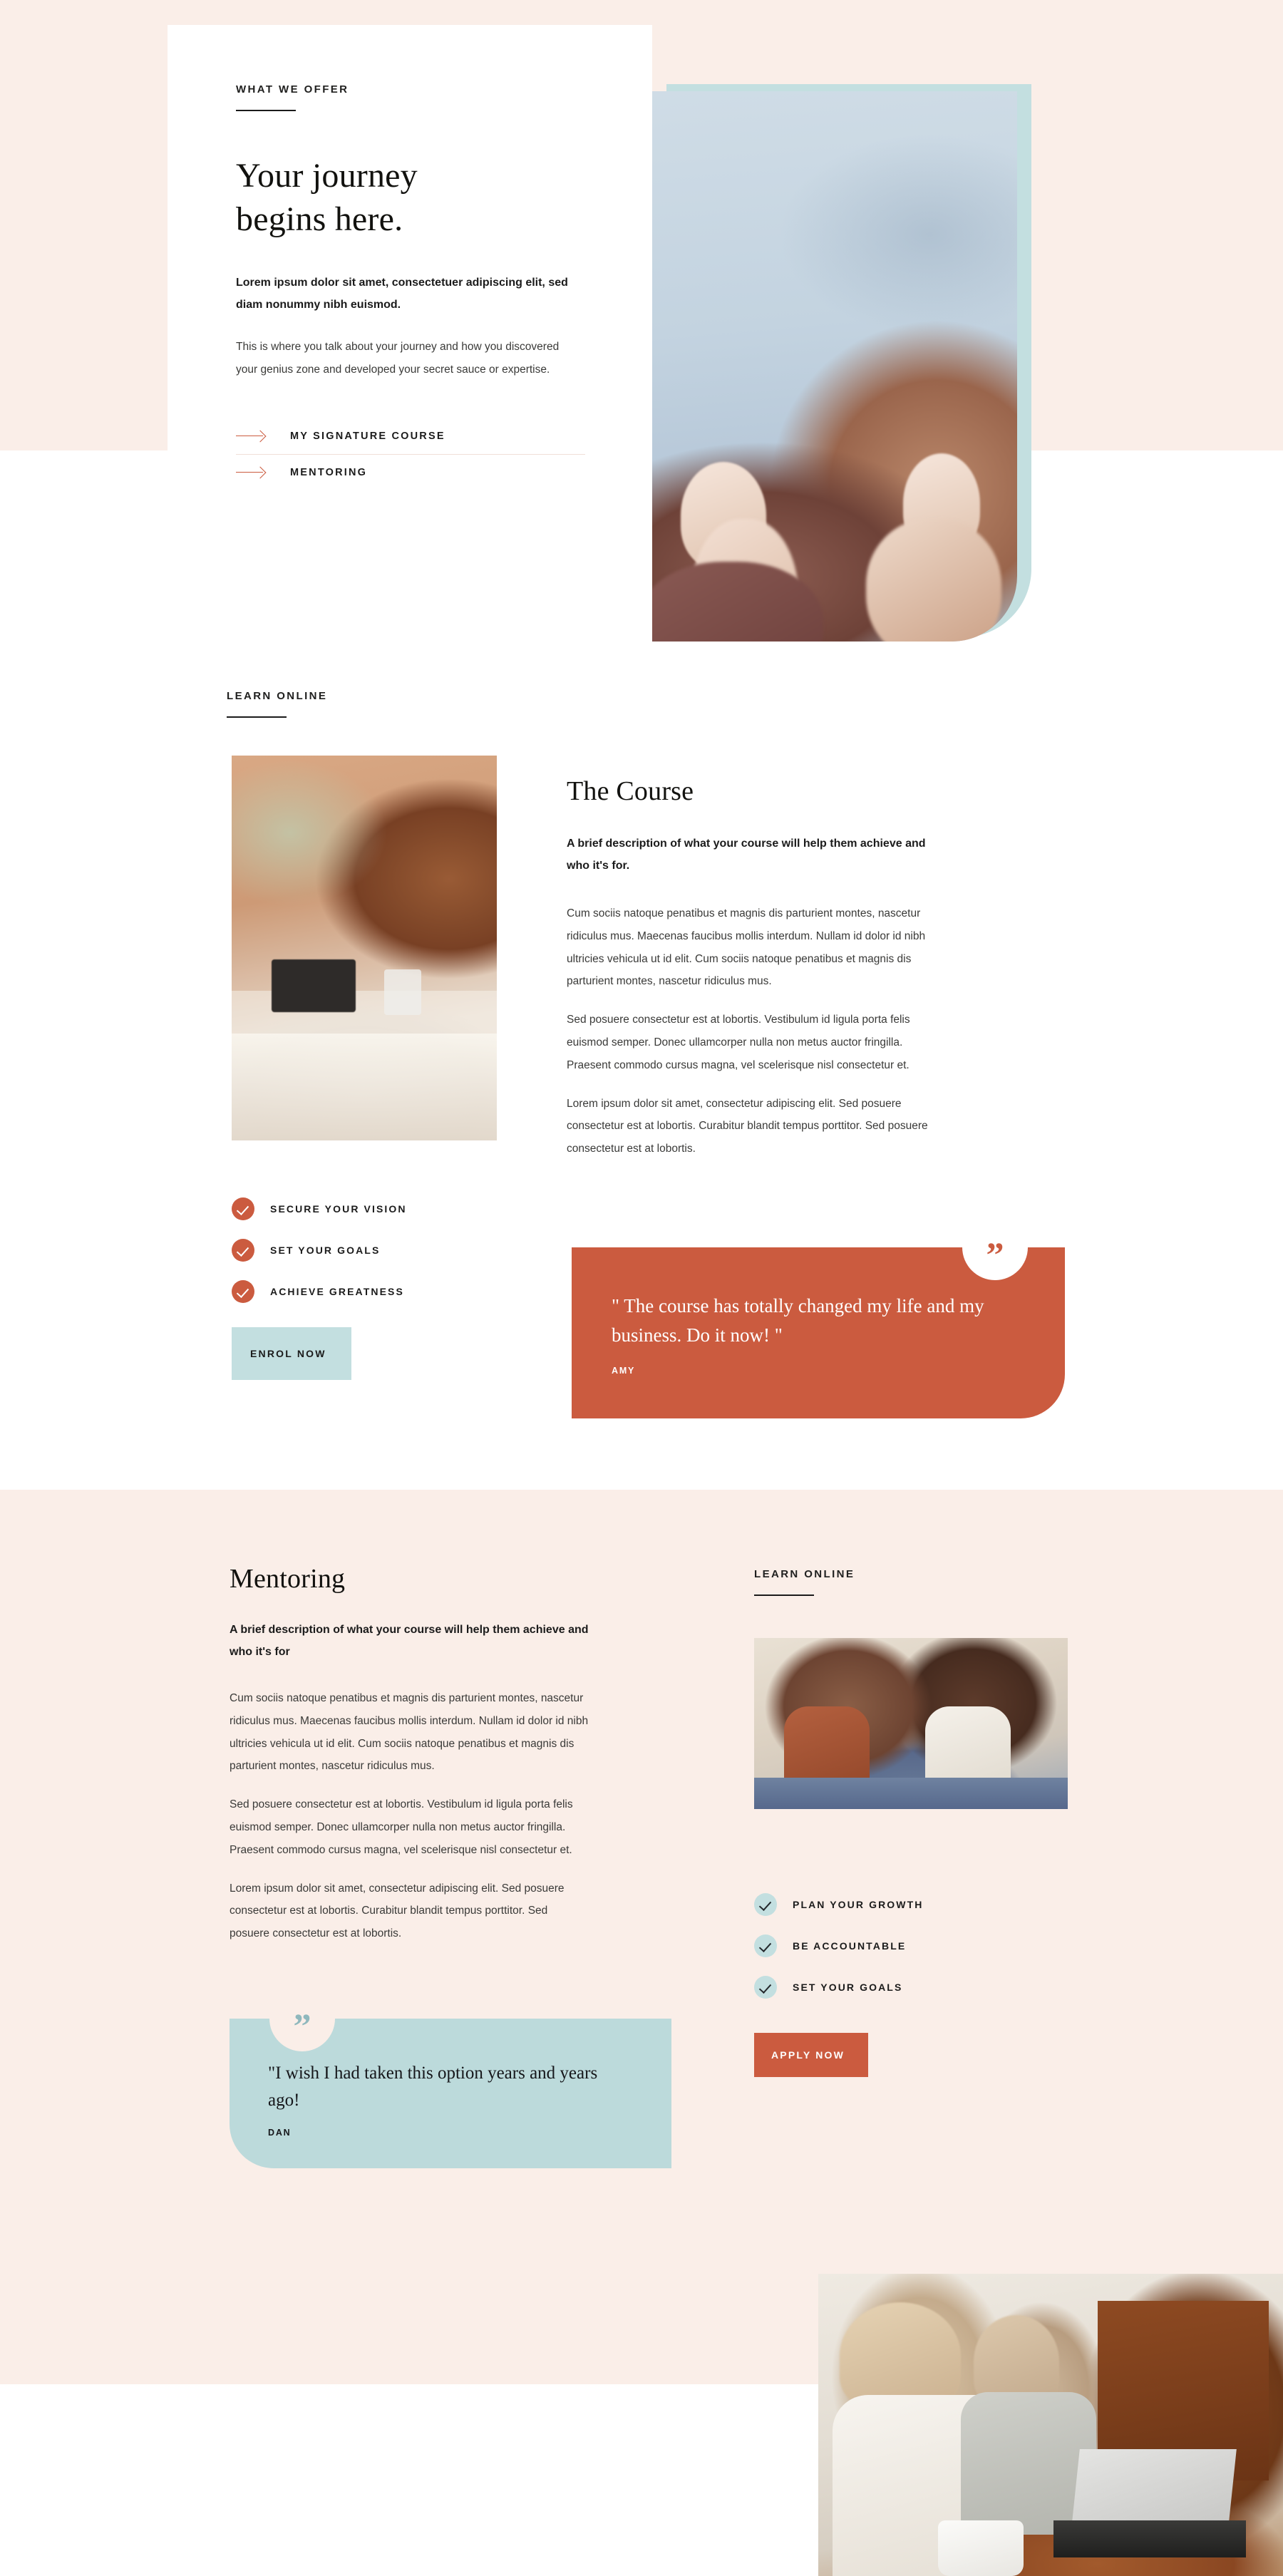  I want to click on mentoring-testimonial-author: DAN, so click(280, 2133).